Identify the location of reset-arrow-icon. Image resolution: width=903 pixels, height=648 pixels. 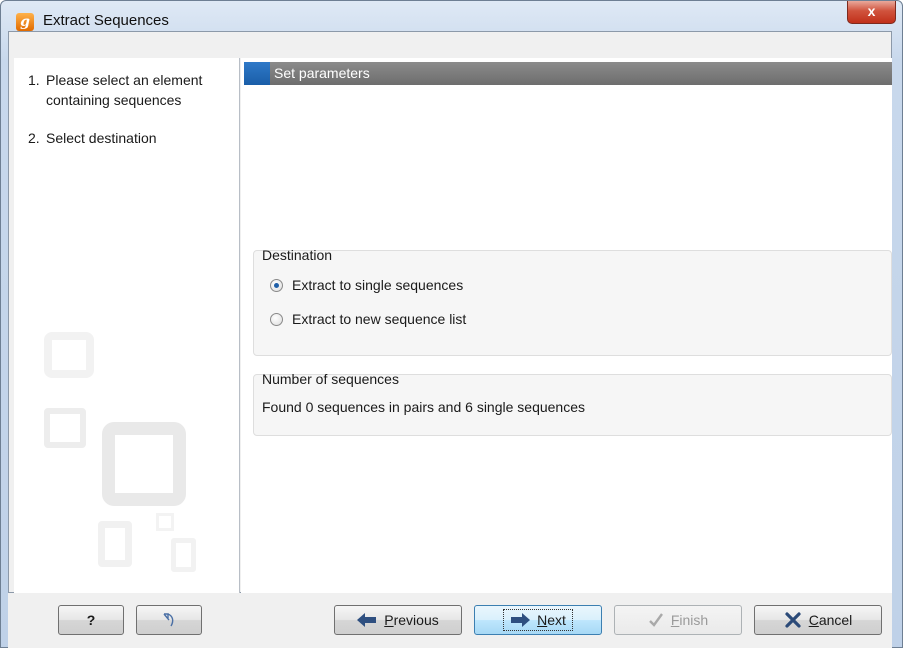
(168, 620).